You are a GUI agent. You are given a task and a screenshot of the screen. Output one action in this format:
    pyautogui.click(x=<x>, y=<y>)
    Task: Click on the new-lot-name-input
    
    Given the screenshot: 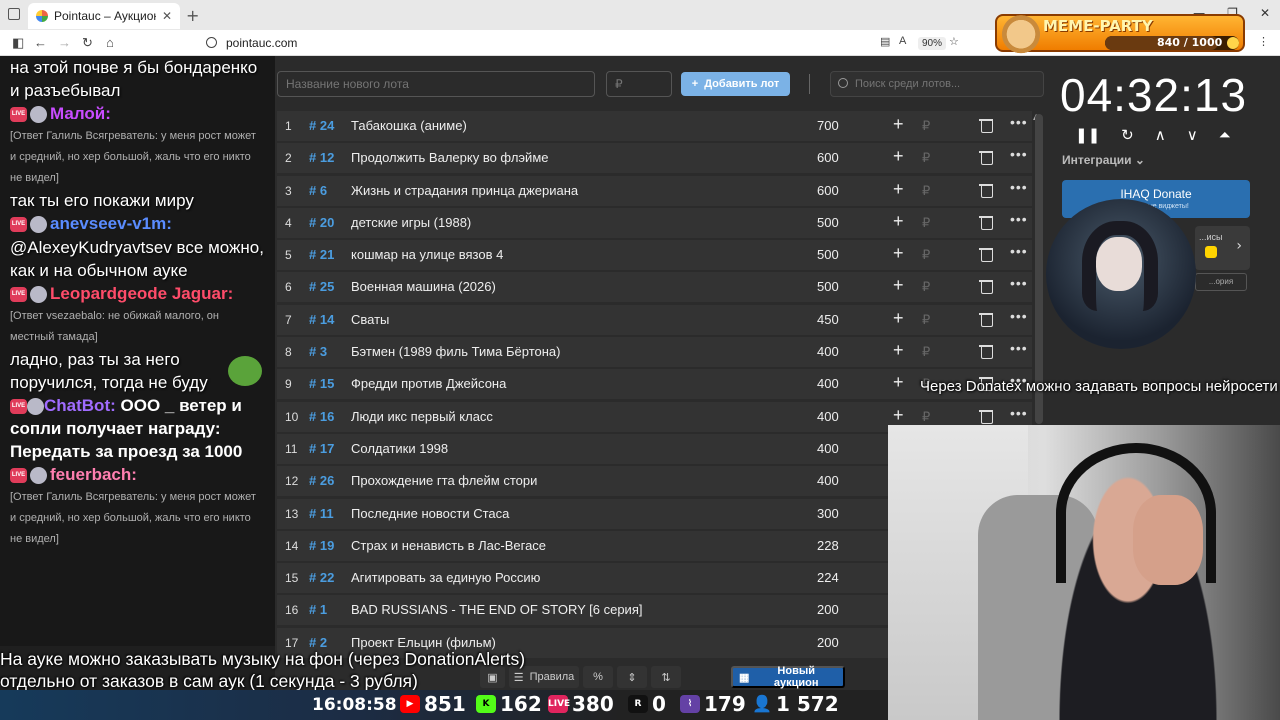 What is the action you would take?
    pyautogui.click(x=436, y=84)
    